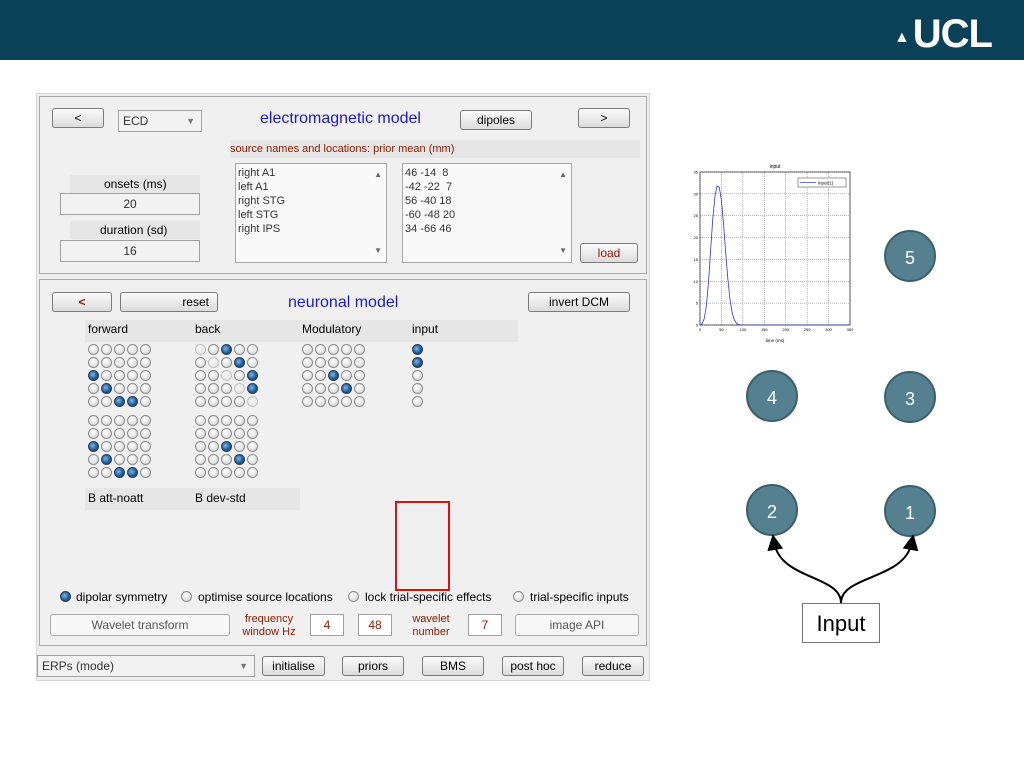 This screenshot has height=768, width=1024. I want to click on scroll-up-icon: ▲, so click(378, 175).